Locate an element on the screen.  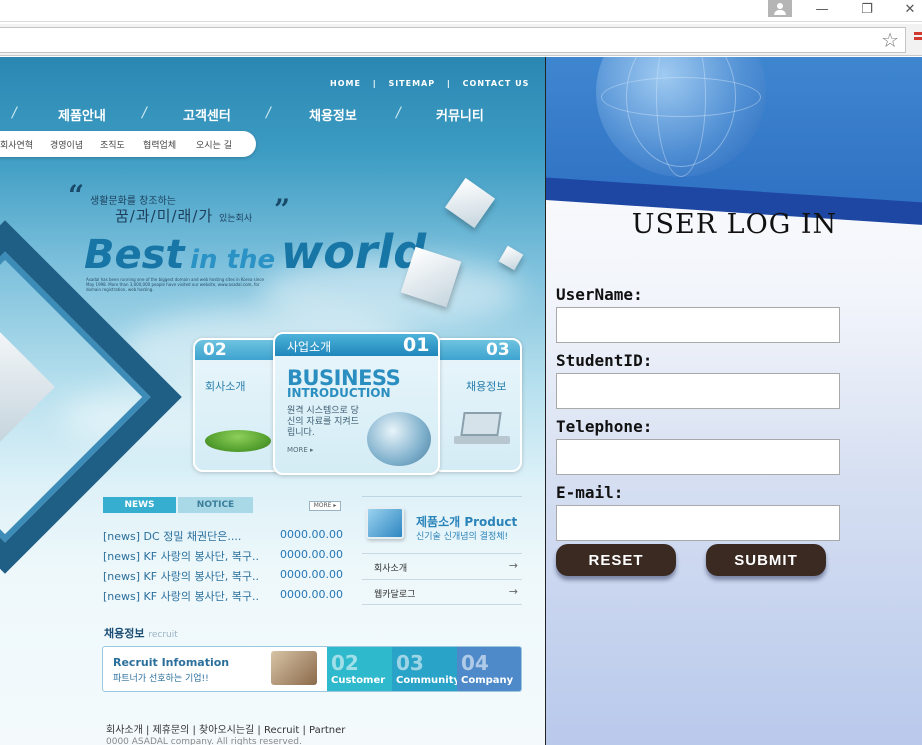
student-id-label: StudentID: is located at coordinates (604, 360).